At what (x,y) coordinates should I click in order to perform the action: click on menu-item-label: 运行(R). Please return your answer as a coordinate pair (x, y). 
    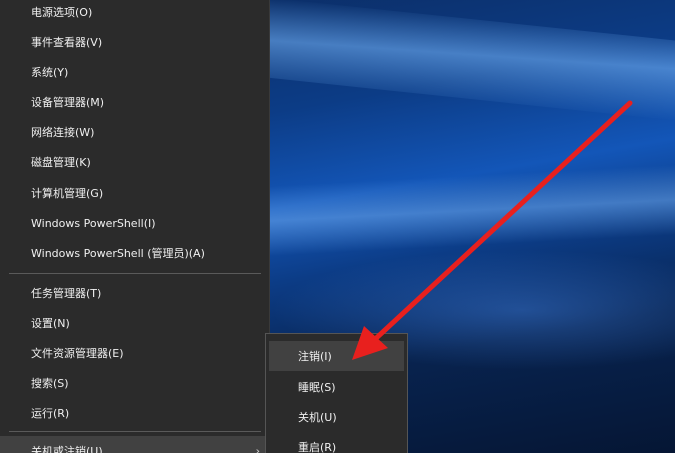
    Looking at the image, I should click on (50, 413).